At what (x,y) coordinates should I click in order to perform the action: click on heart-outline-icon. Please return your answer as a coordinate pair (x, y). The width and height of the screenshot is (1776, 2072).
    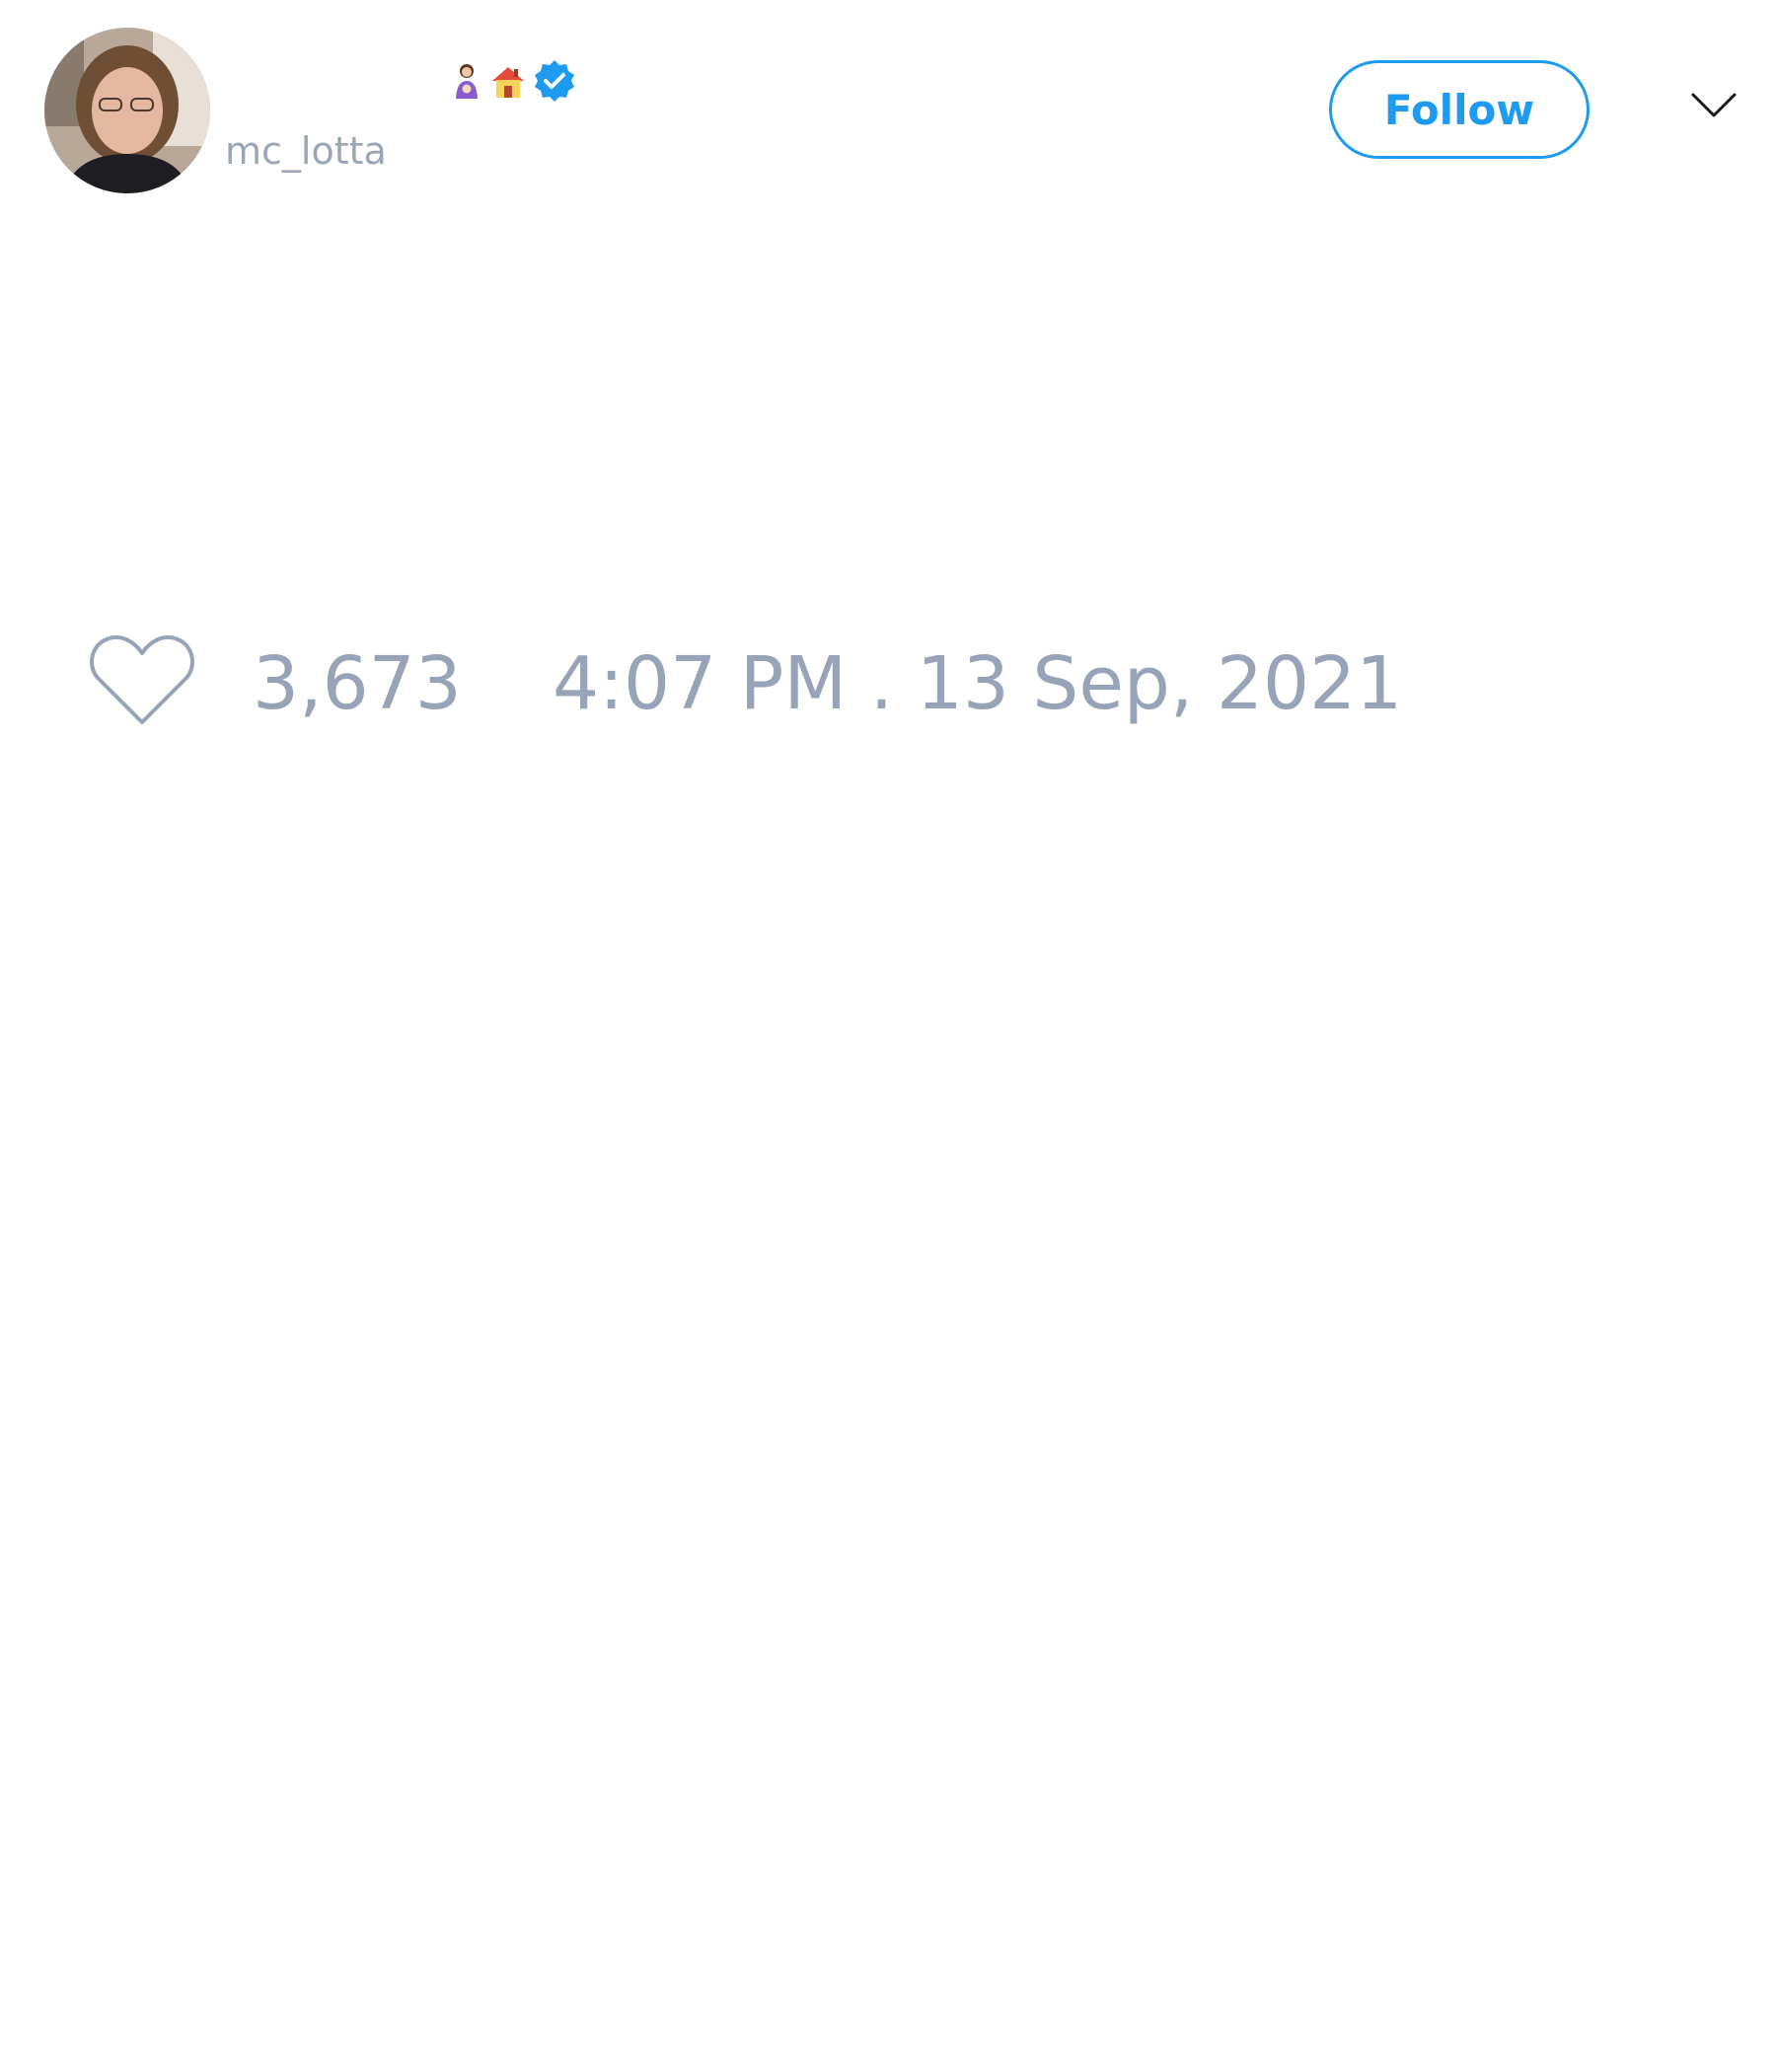
    Looking at the image, I should click on (142, 680).